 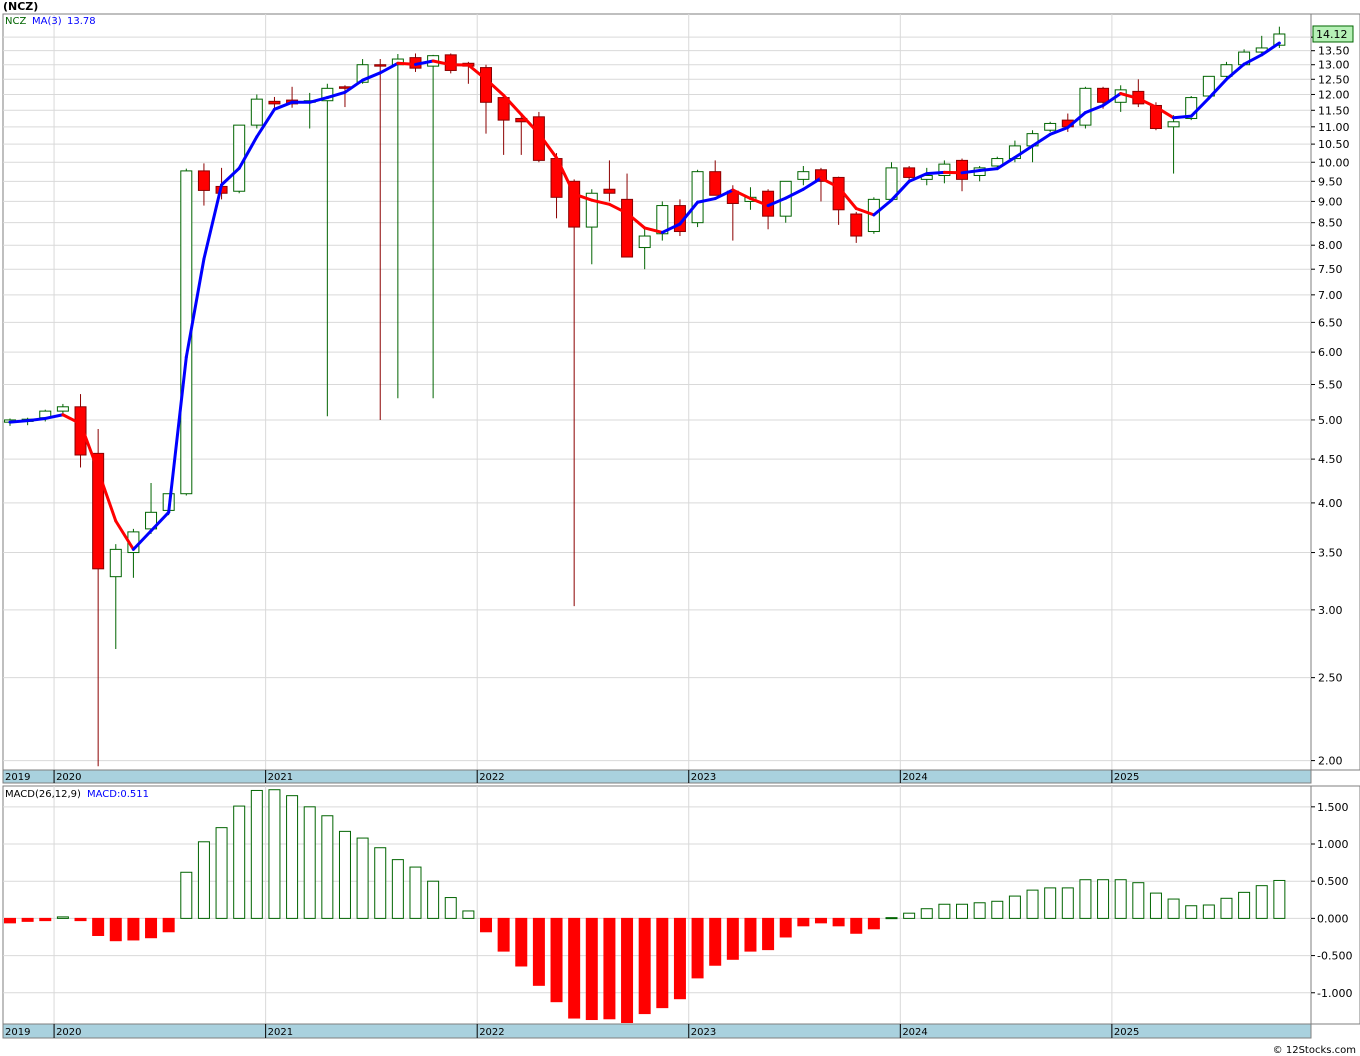 What do you see at coordinates (15, 21) in the screenshot?
I see `legend-symbol: NCZ` at bounding box center [15, 21].